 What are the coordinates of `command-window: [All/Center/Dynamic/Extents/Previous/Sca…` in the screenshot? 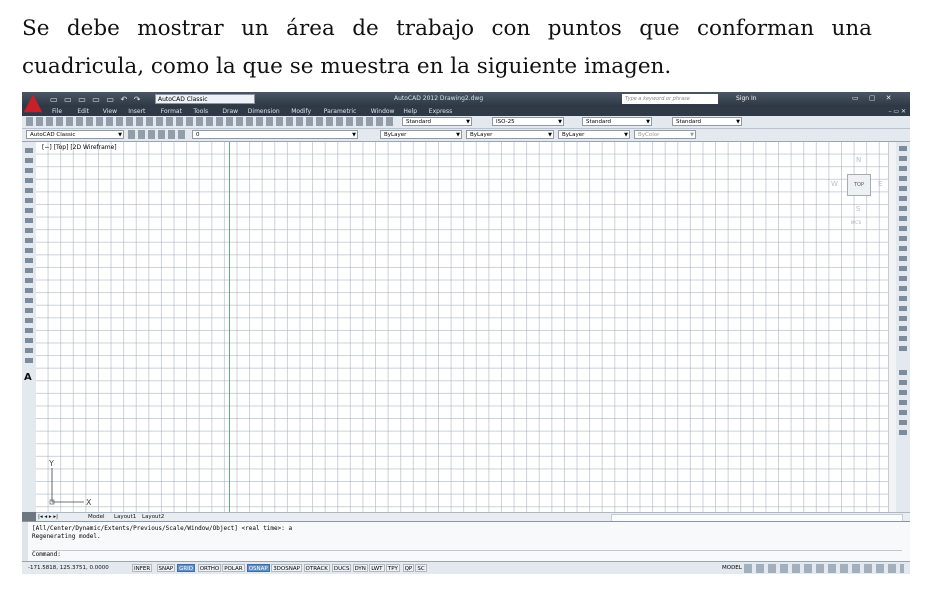 It's located at (466, 541).